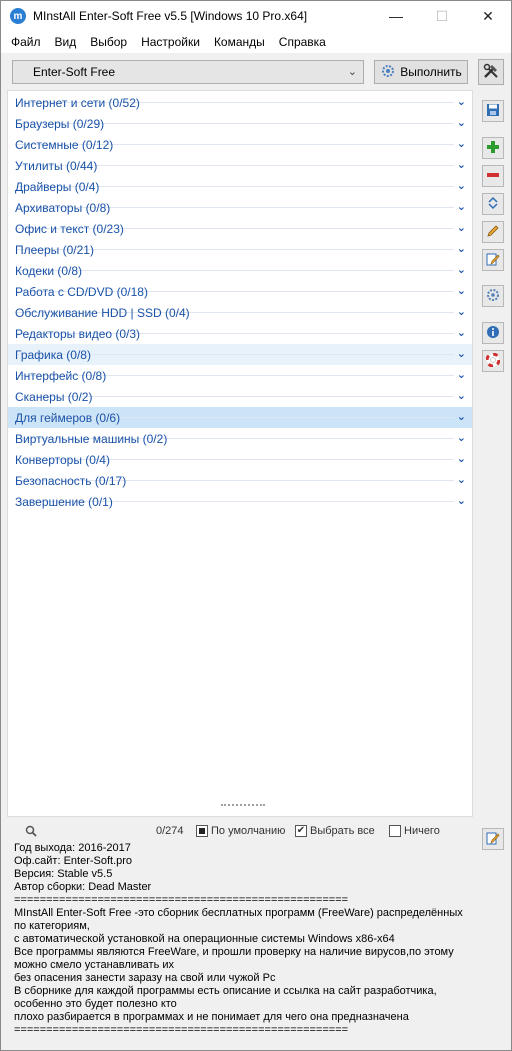 The width and height of the screenshot is (512, 1051). What do you see at coordinates (240, 459) in the screenshot?
I see `category-row: Конверторы (0/4) ⌄` at bounding box center [240, 459].